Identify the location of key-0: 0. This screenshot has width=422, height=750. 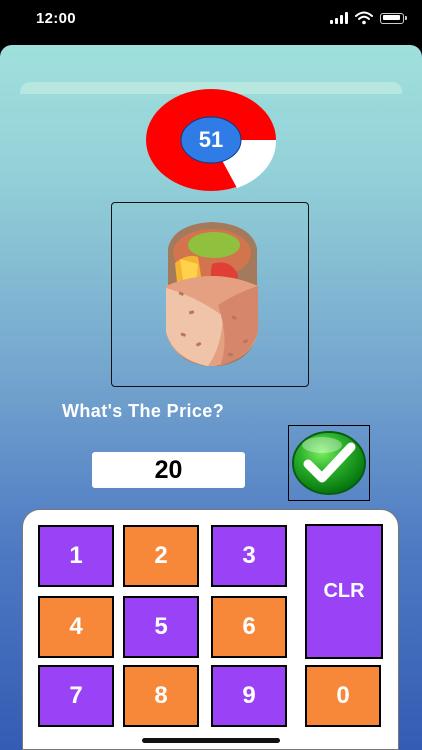
(343, 696).